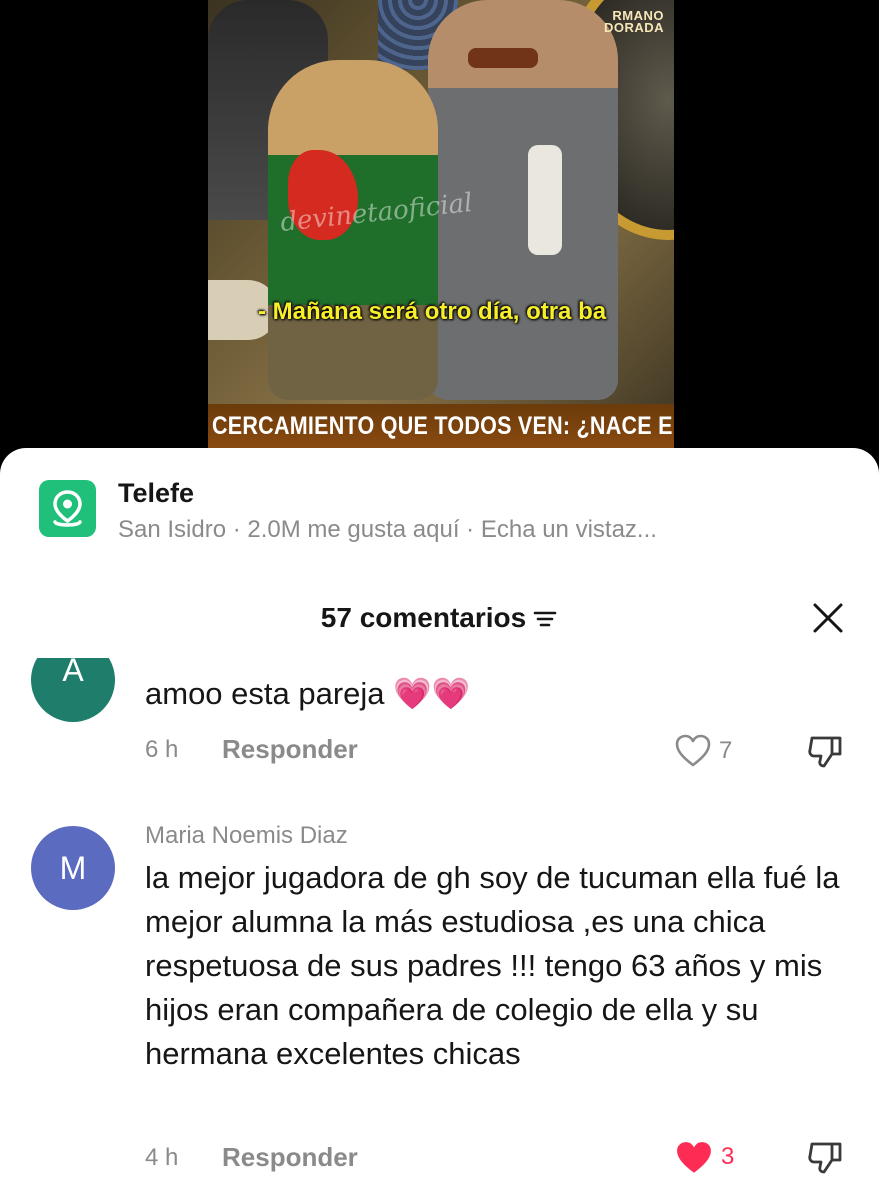 This screenshot has height=1200, width=879. Describe the element at coordinates (156, 493) in the screenshot. I see `place-name: Telefe` at that location.